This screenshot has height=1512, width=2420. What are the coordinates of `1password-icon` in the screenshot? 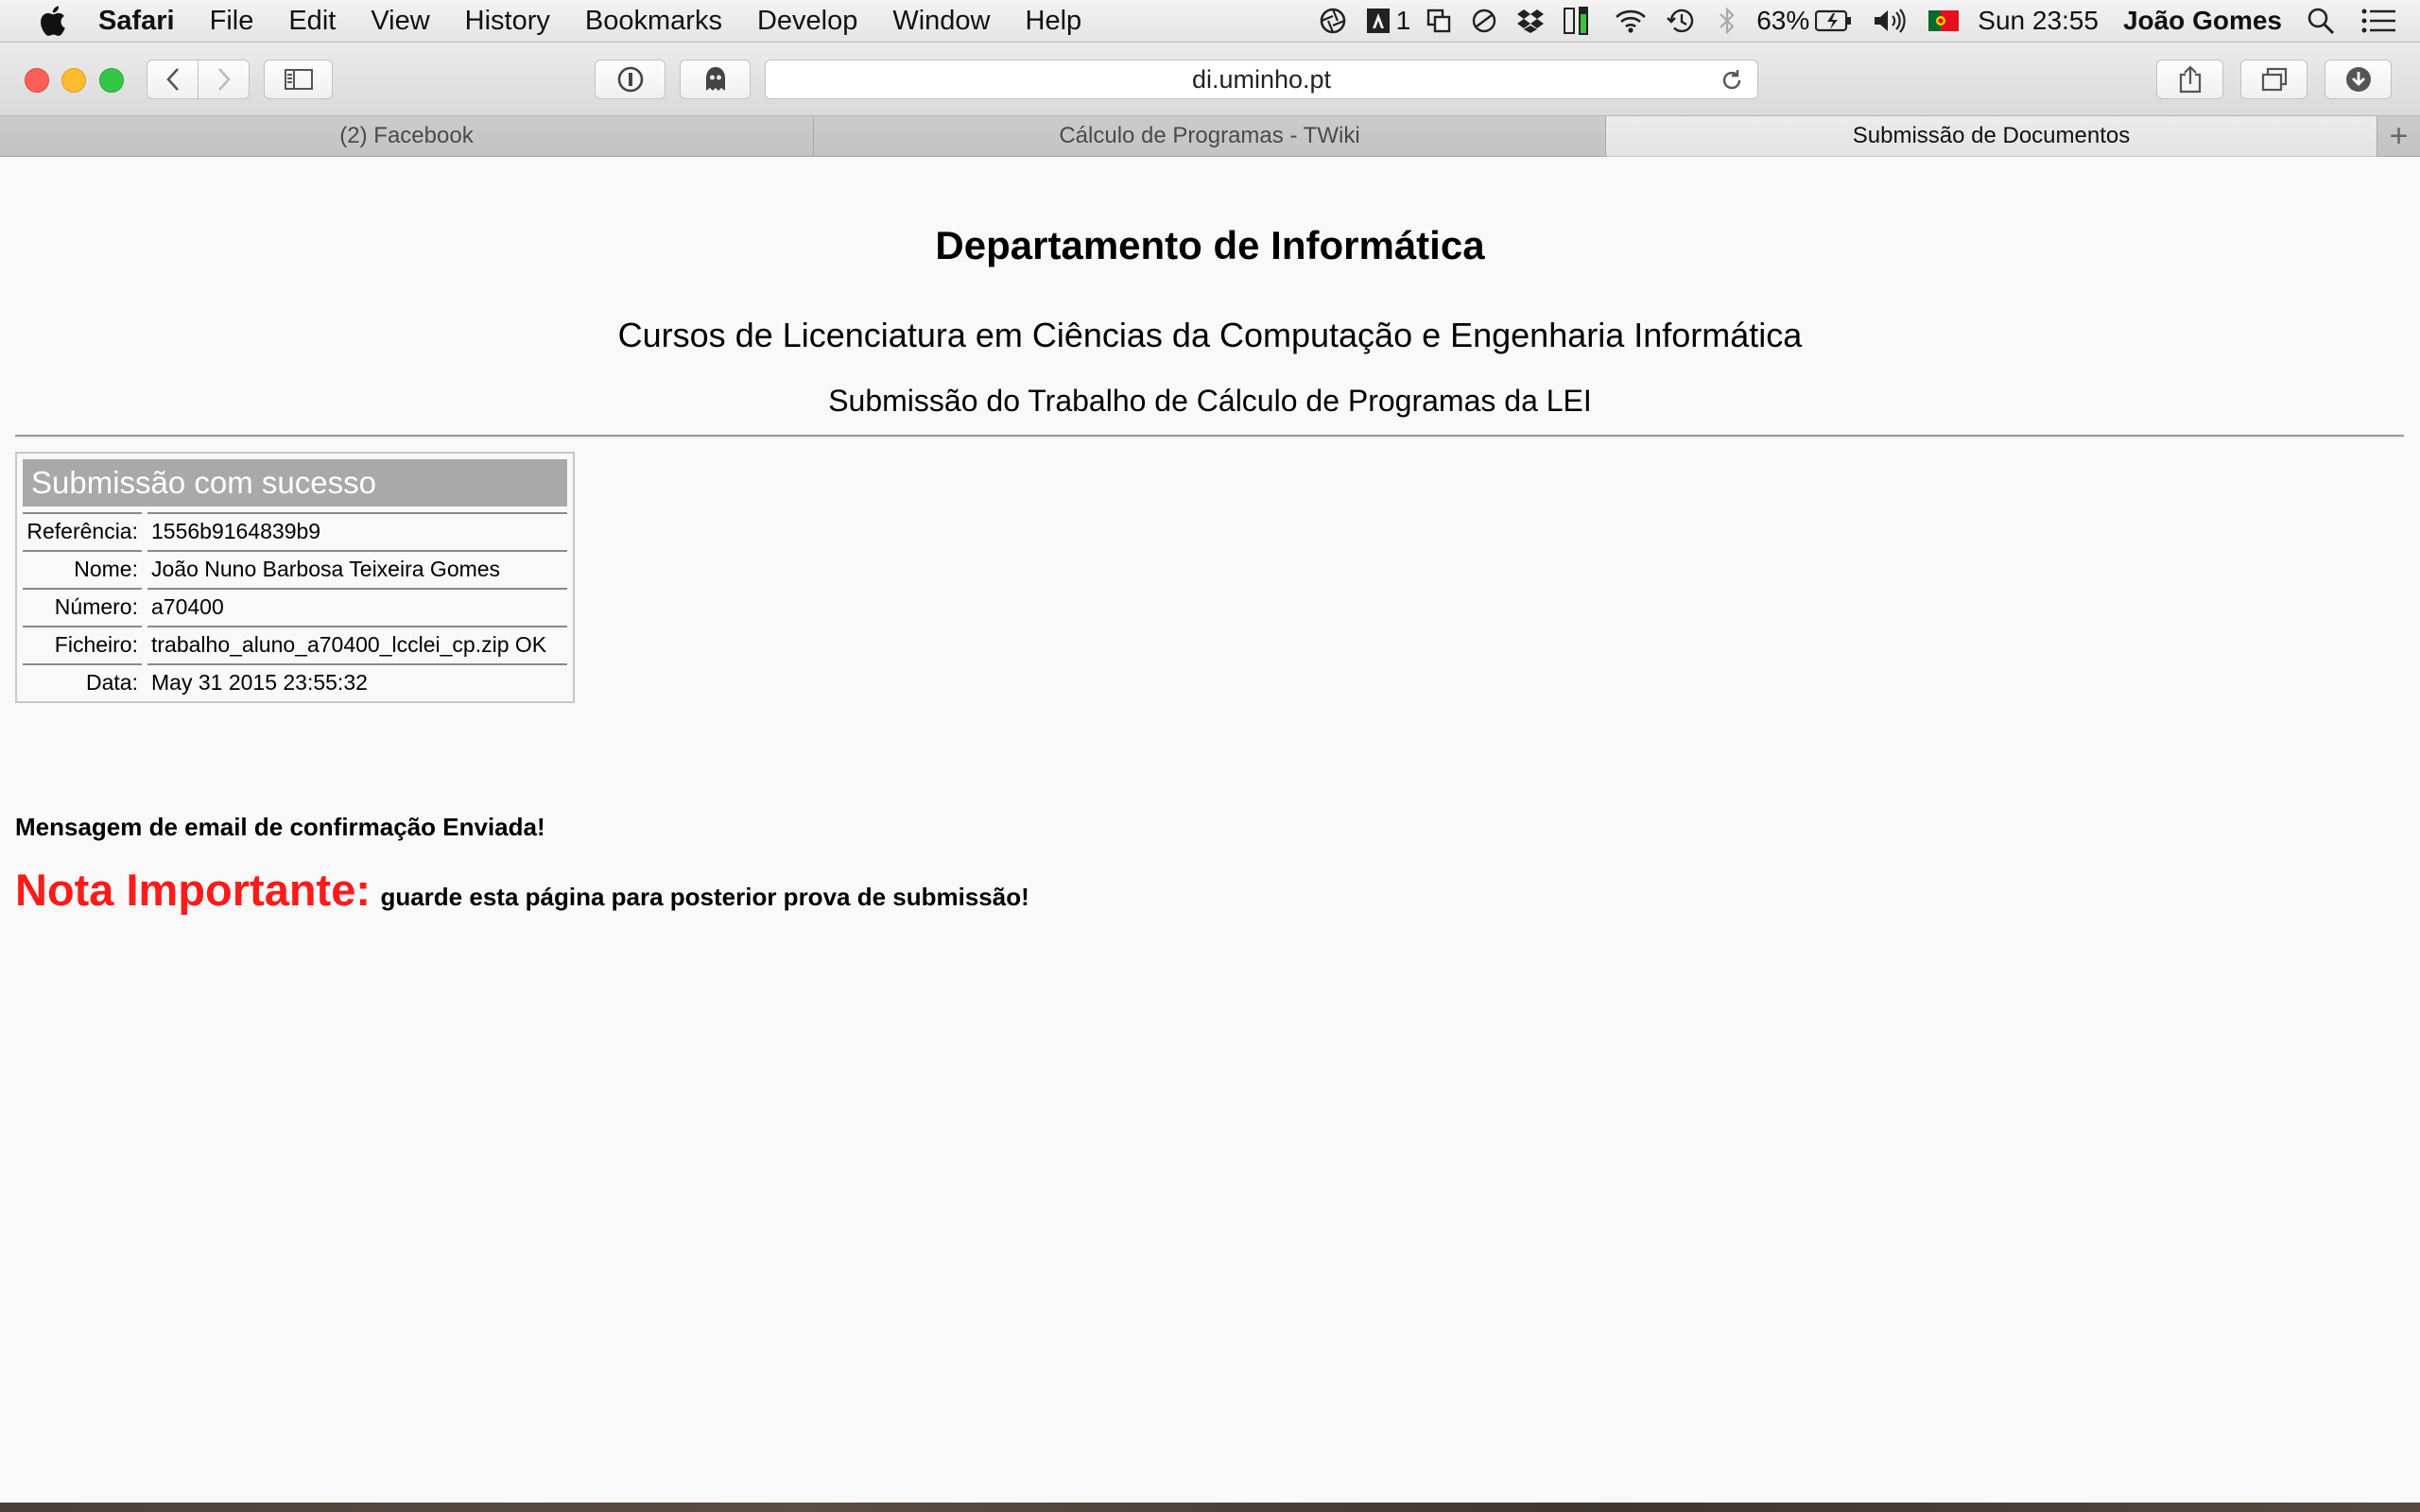 It's located at (630, 79).